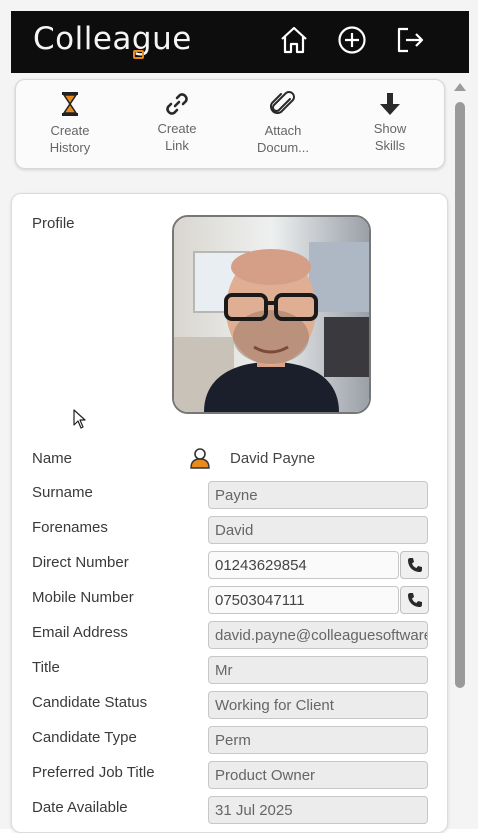 This screenshot has width=478, height=833. What do you see at coordinates (70, 104) in the screenshot?
I see `hourglass-icon` at bounding box center [70, 104].